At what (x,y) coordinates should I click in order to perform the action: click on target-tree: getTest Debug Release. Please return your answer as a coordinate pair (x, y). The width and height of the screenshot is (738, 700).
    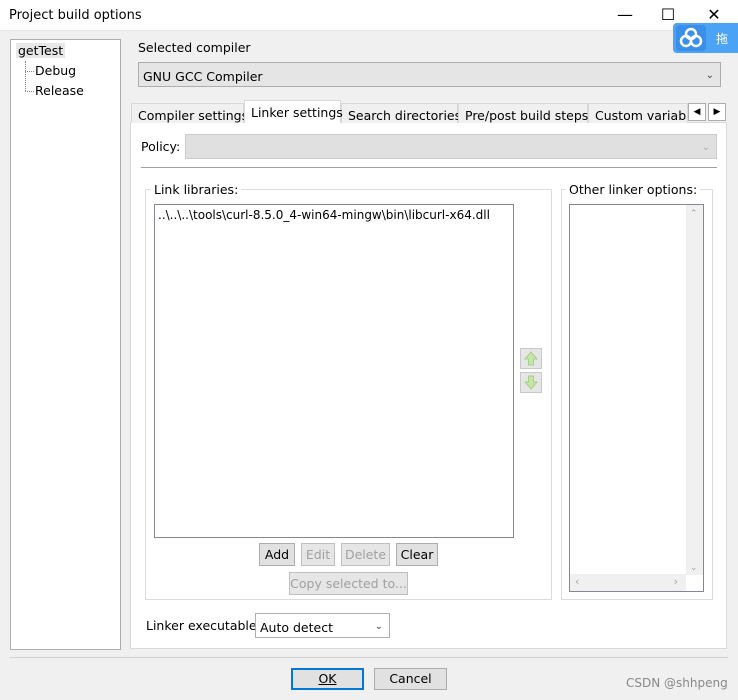
    Looking at the image, I should click on (65, 344).